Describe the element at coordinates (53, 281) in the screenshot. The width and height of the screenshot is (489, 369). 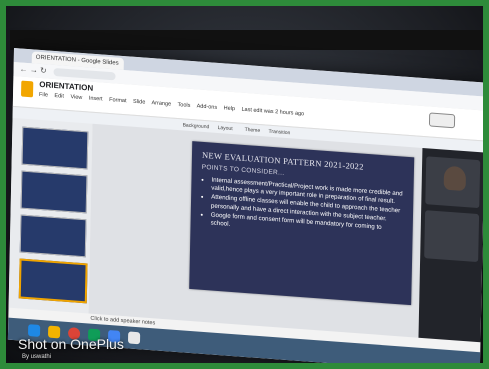
I see `slide-thumbnail-selected` at that location.